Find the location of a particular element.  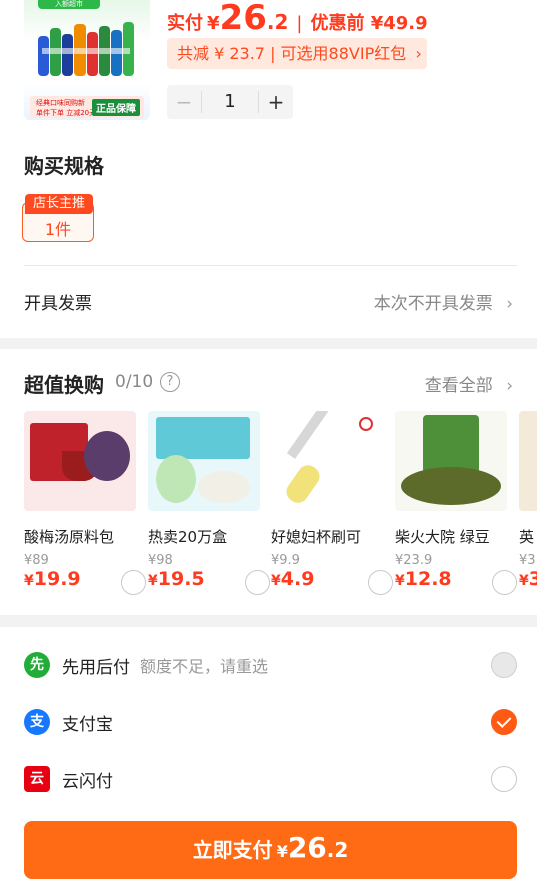

exchange-item-orig-price: ¥9.9 is located at coordinates (285, 560).